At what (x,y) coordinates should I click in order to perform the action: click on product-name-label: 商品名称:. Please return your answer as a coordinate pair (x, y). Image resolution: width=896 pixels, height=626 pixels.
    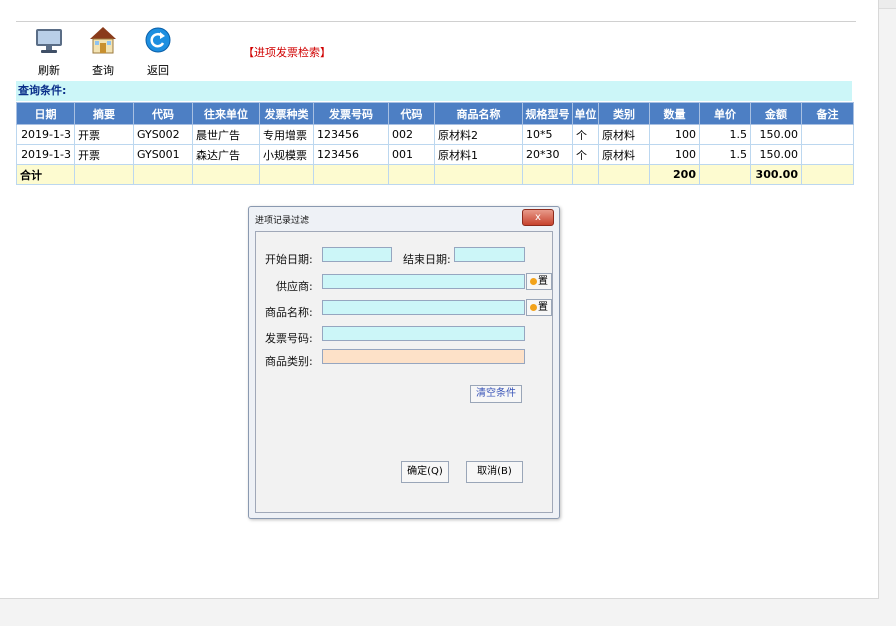
    Looking at the image, I should click on (289, 312).